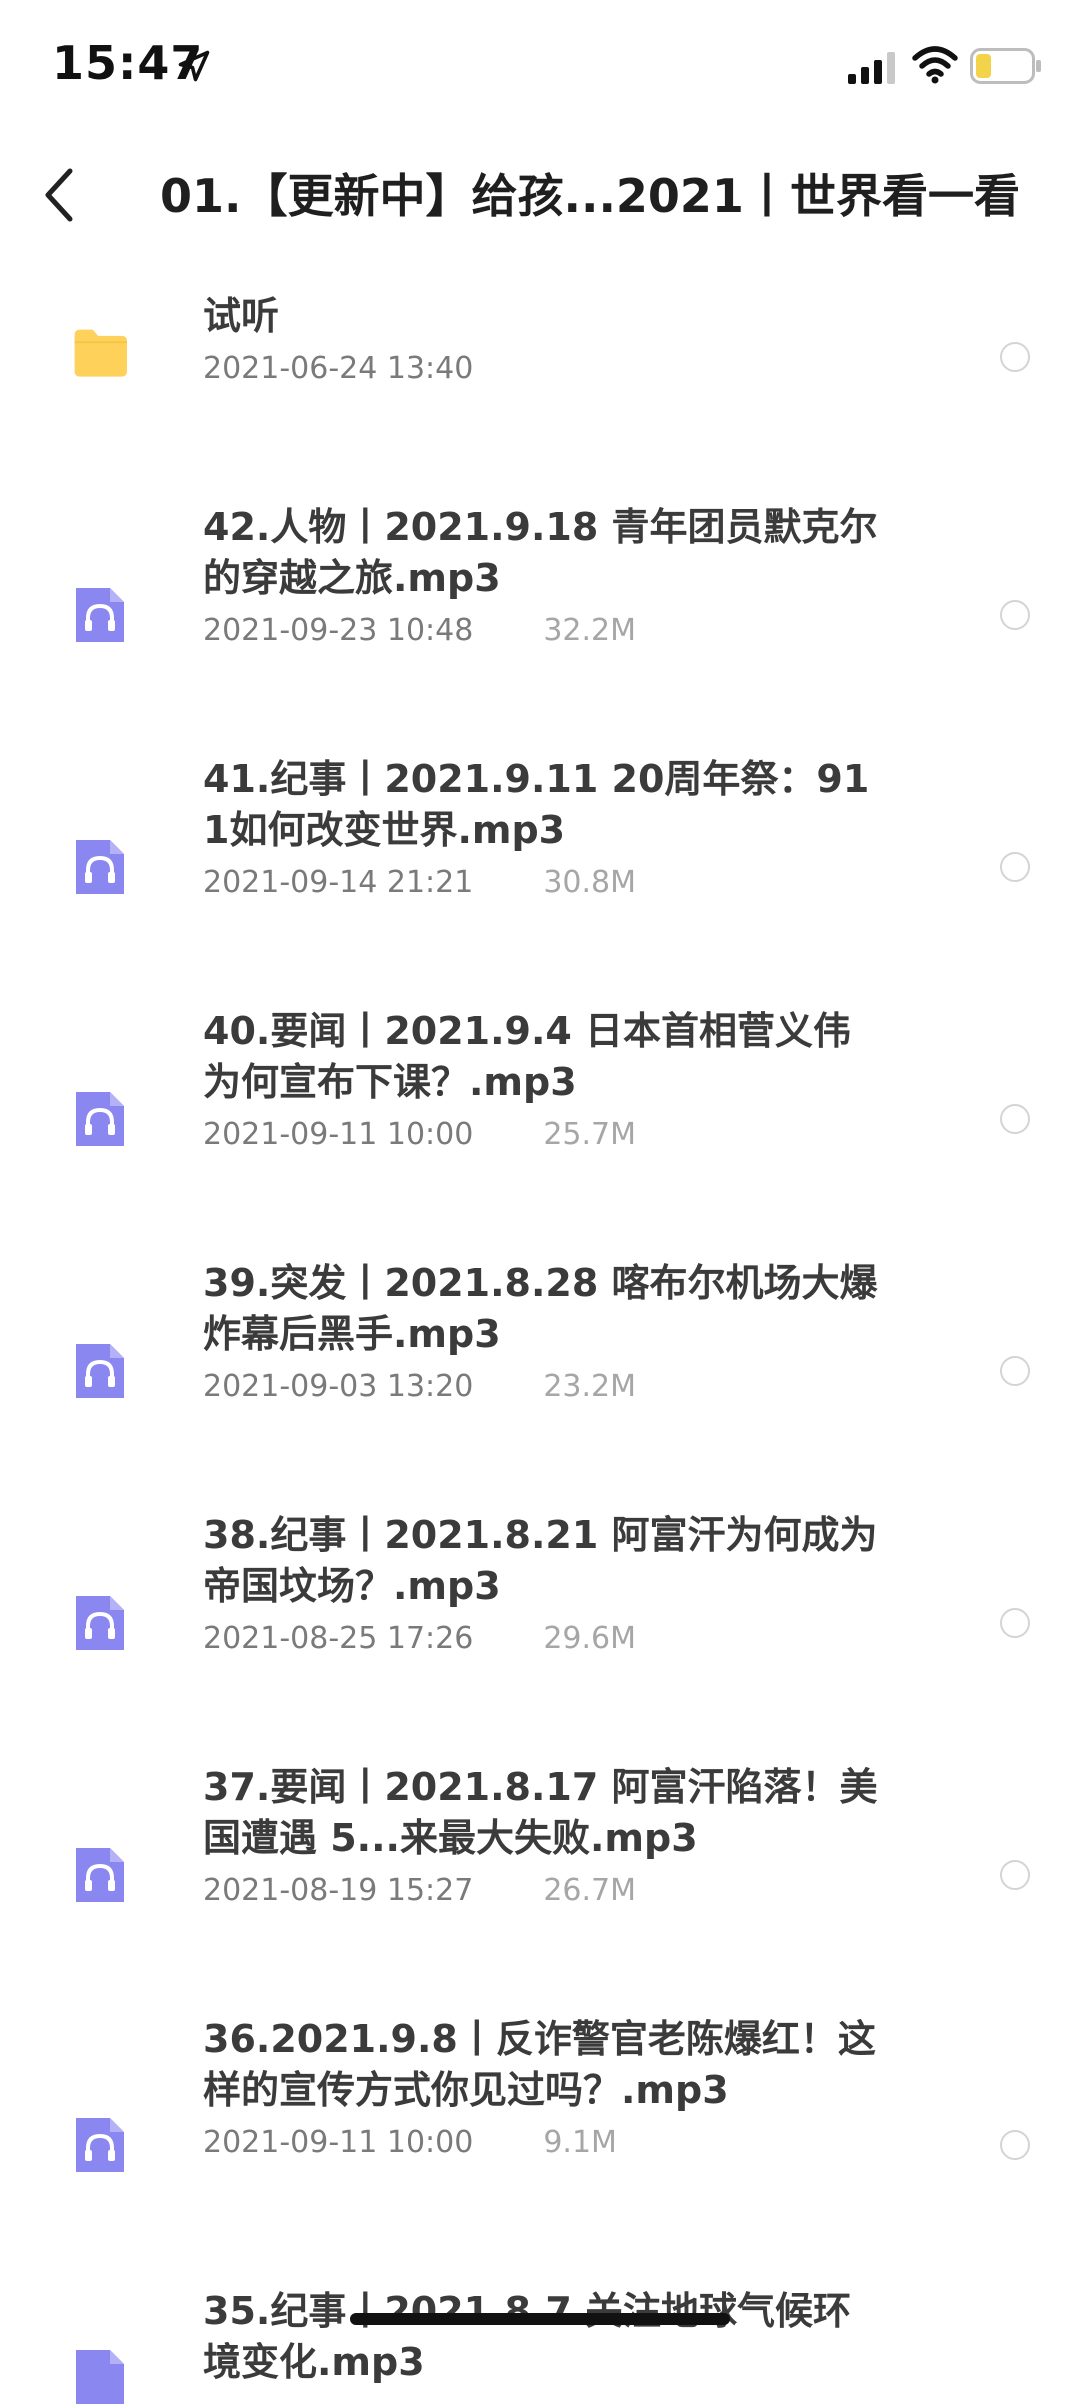 This screenshot has height=2408, width=1080. I want to click on file-size: 26.7M, so click(590, 1890).